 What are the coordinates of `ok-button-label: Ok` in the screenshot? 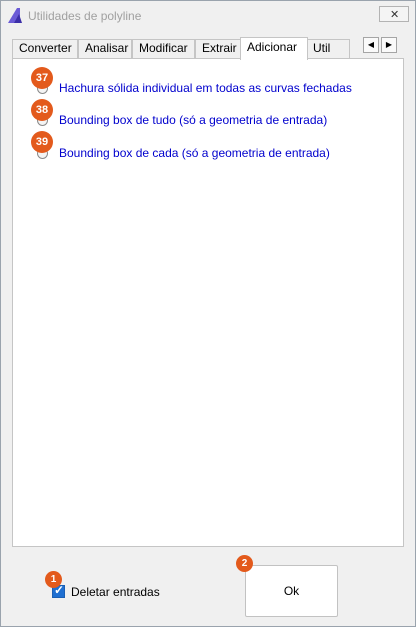 It's located at (291, 591).